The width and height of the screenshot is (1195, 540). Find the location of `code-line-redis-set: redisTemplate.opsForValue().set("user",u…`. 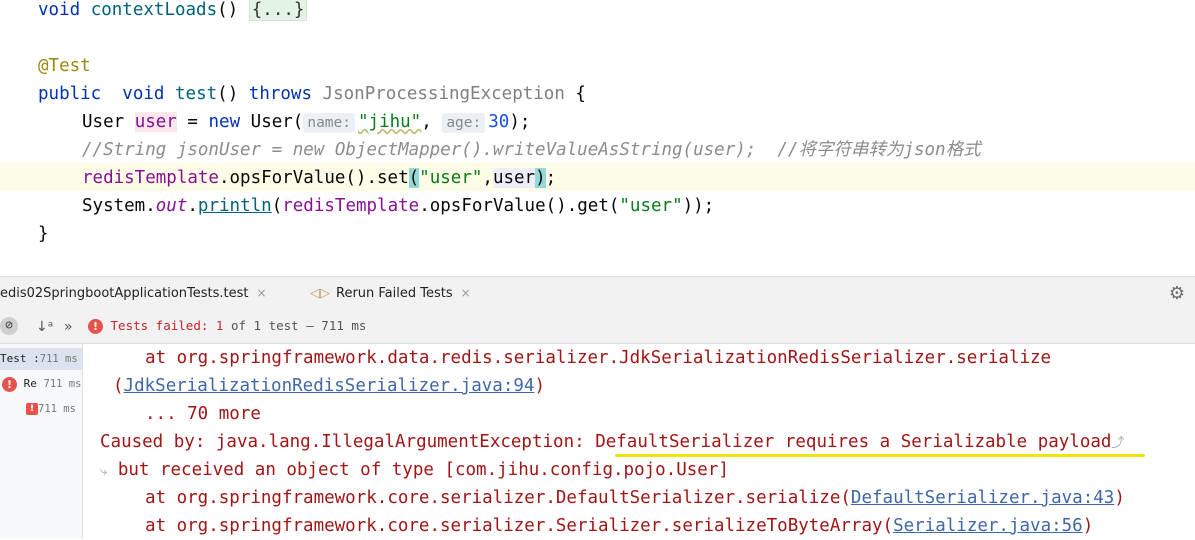

code-line-redis-set: redisTemplate.opsForValue().set("user",u… is located at coordinates (319, 178).